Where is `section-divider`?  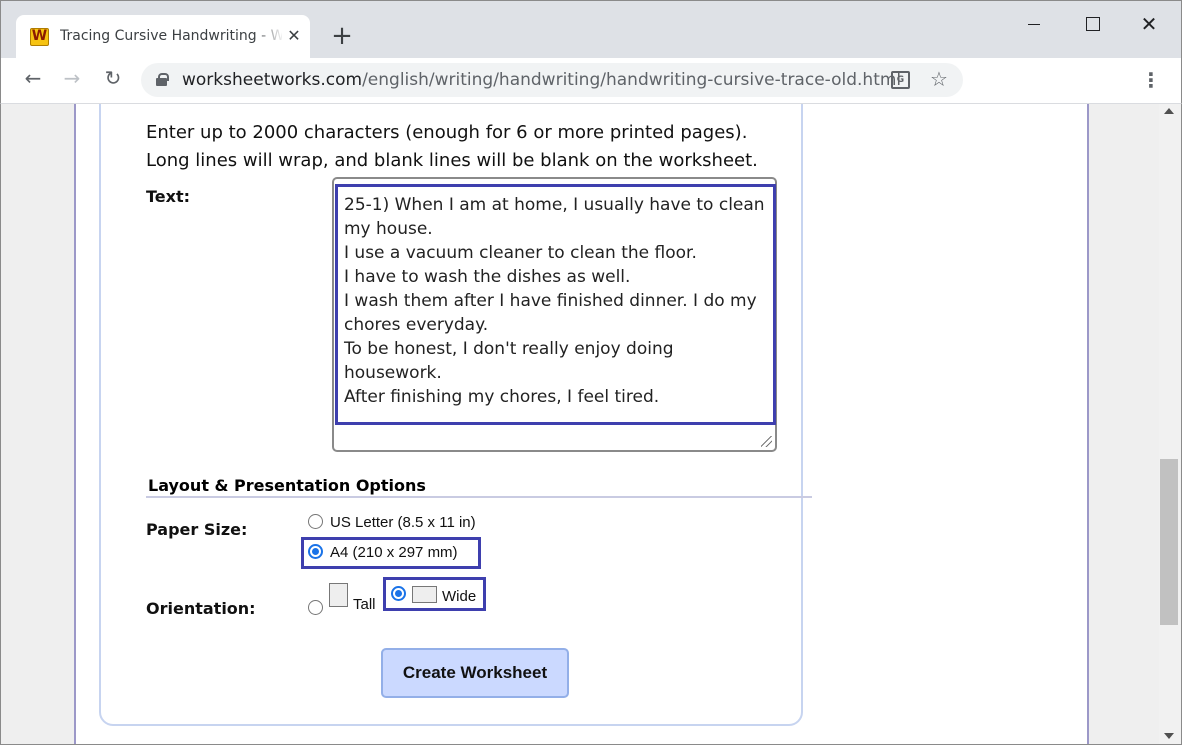 section-divider is located at coordinates (479, 497).